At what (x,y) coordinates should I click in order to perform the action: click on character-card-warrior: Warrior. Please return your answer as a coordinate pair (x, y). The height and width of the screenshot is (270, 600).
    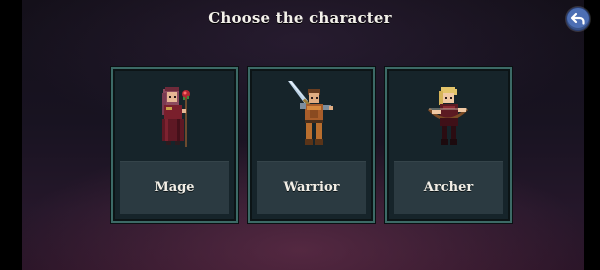
    Looking at the image, I should click on (311, 145).